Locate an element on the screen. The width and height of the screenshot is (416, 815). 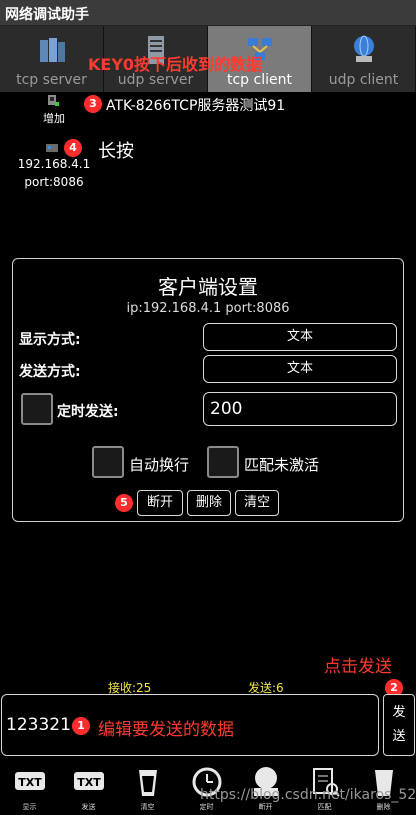
toolbar-label: 删除 is located at coordinates (383, 807).